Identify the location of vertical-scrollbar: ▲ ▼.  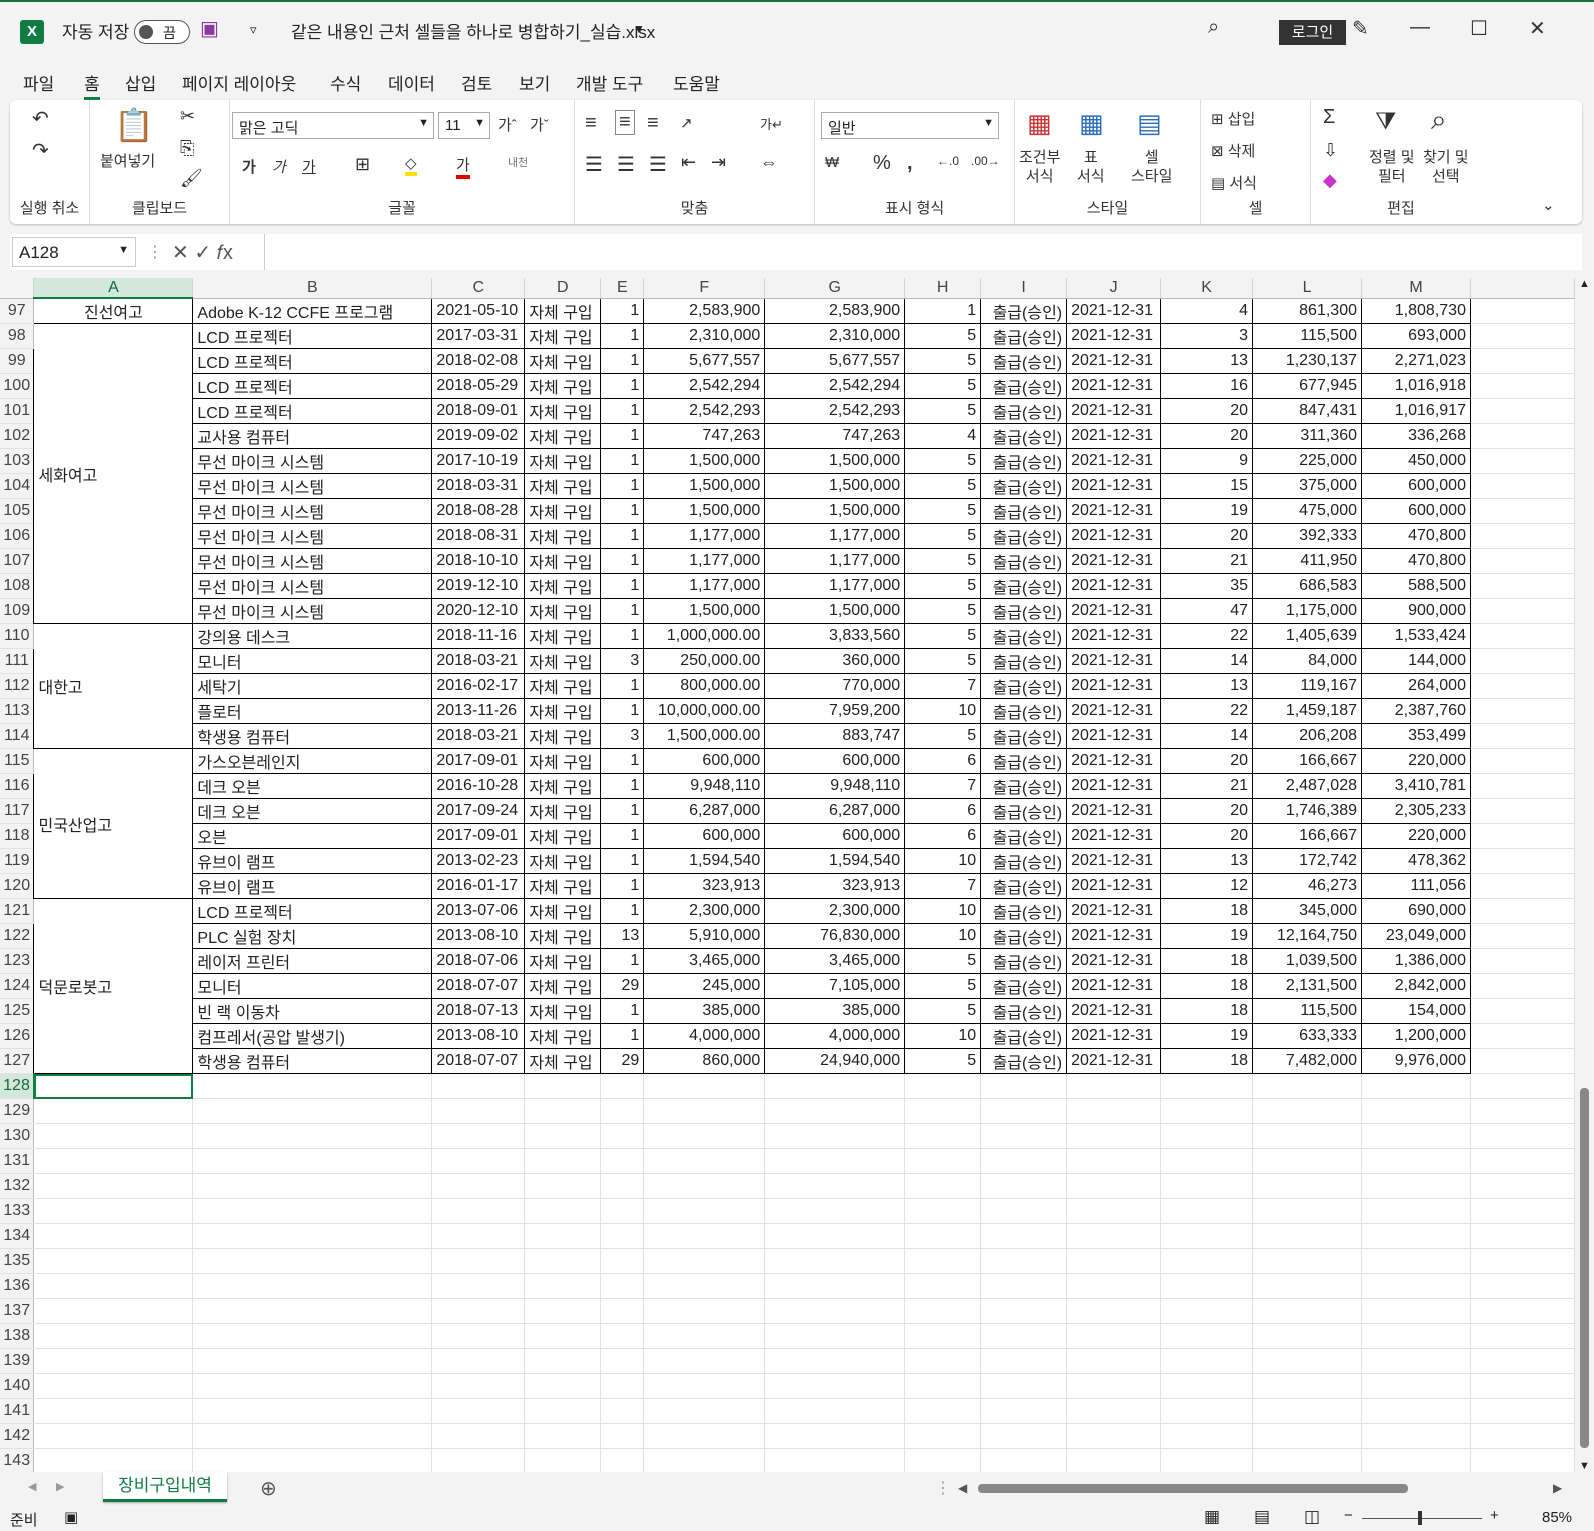
(1584, 875).